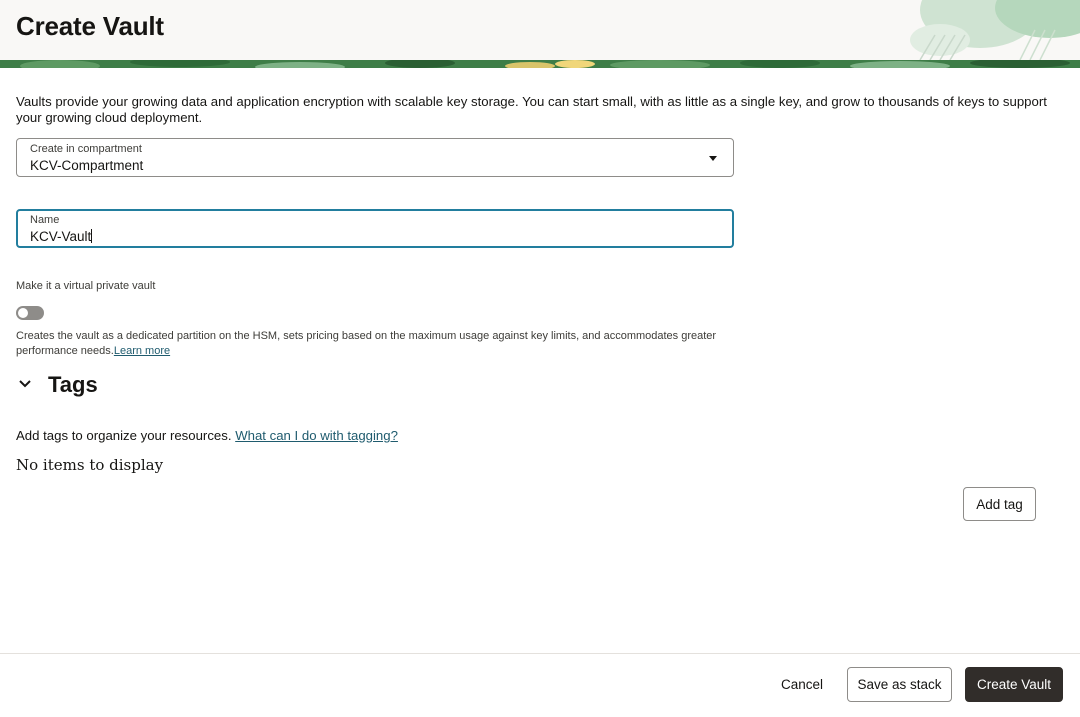  I want to click on compartment-value: KCV-Compartment, so click(87, 165).